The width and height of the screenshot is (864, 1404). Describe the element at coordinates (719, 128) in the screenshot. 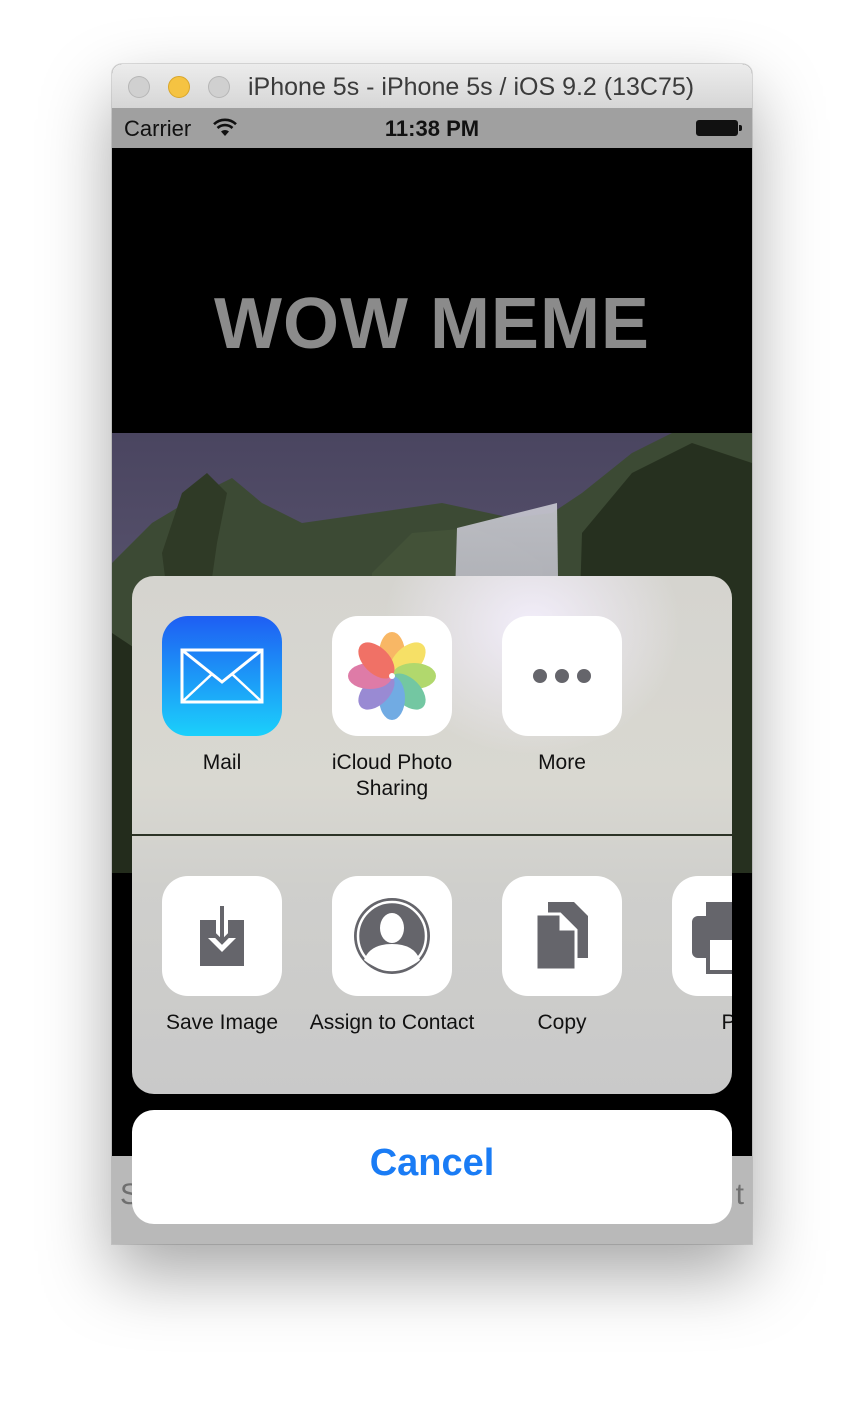

I see `battery-icon` at that location.